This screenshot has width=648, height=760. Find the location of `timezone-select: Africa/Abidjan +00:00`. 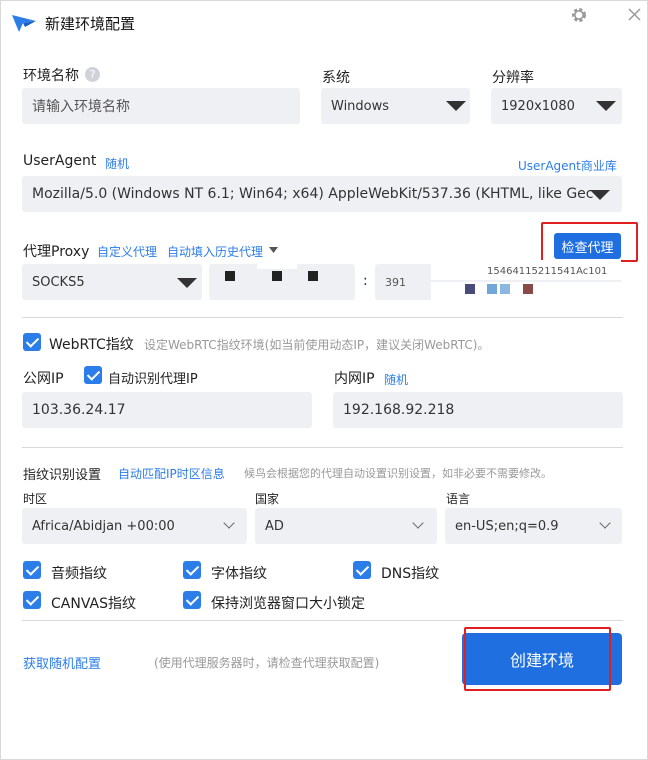

timezone-select: Africa/Abidjan +00:00 is located at coordinates (134, 526).